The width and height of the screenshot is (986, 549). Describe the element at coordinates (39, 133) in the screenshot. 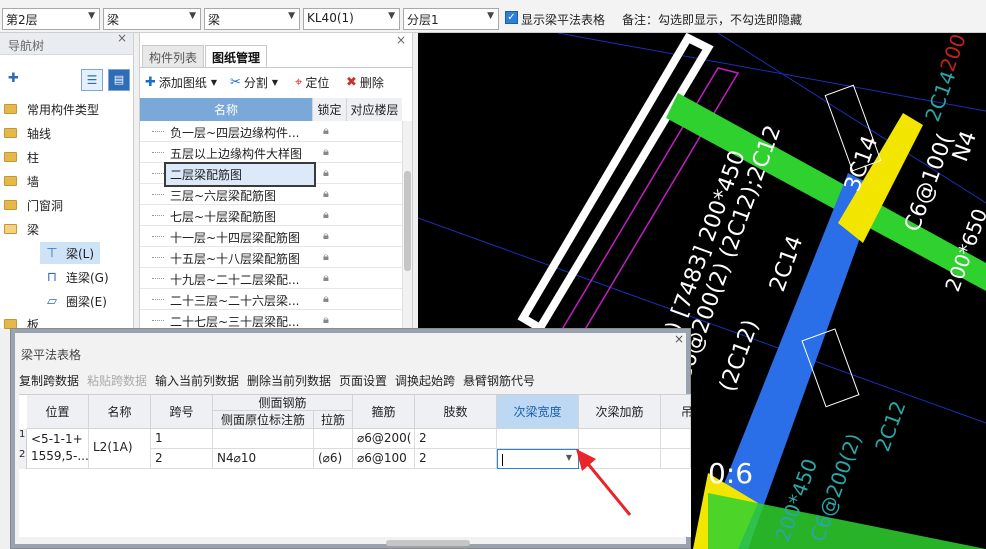

I see `nav-item-label: 轴线` at that location.